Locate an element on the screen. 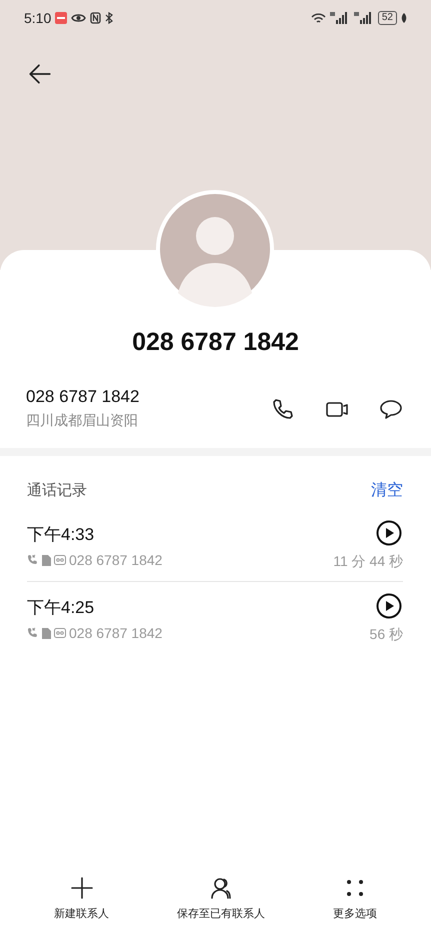  eye-icon is located at coordinates (78, 18).